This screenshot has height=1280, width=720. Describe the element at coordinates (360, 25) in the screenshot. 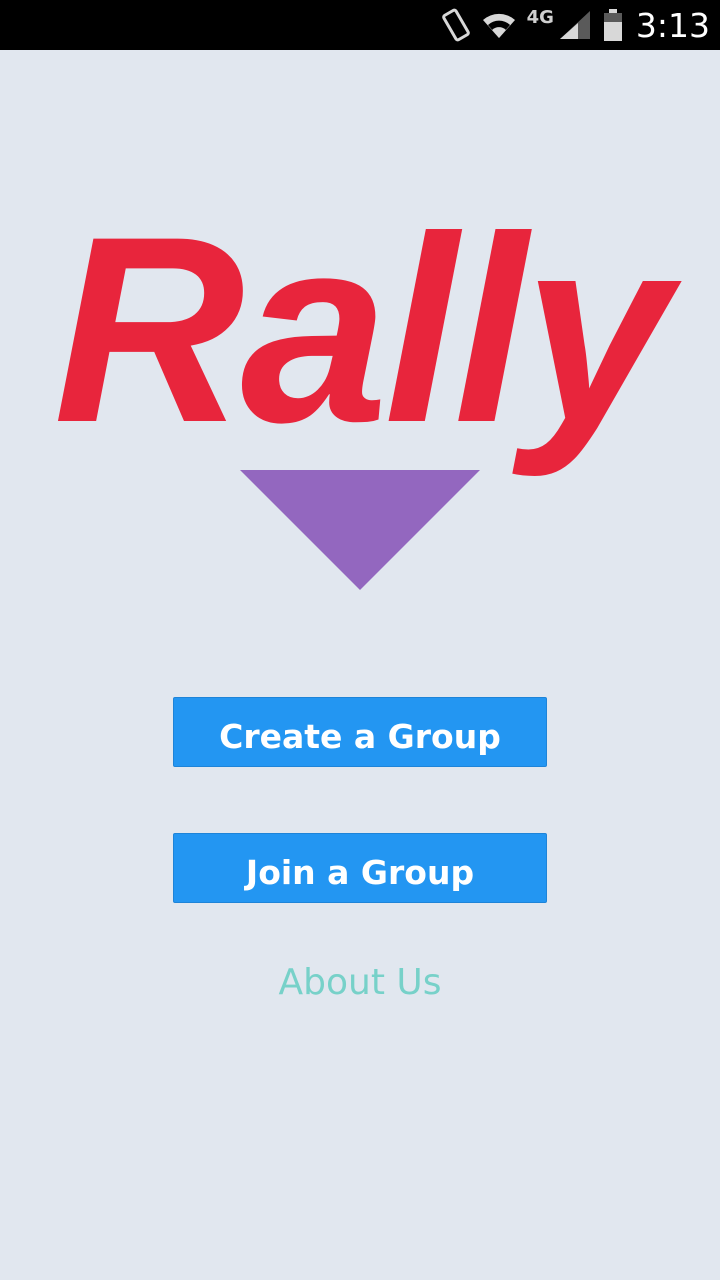

I see `status-bar: 4G 3:13` at that location.